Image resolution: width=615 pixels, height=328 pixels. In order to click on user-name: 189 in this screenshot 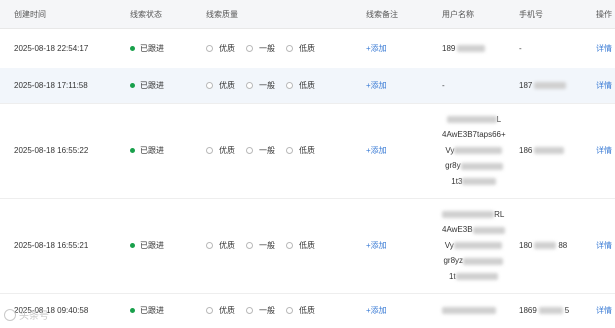, I will do `click(464, 48)`.